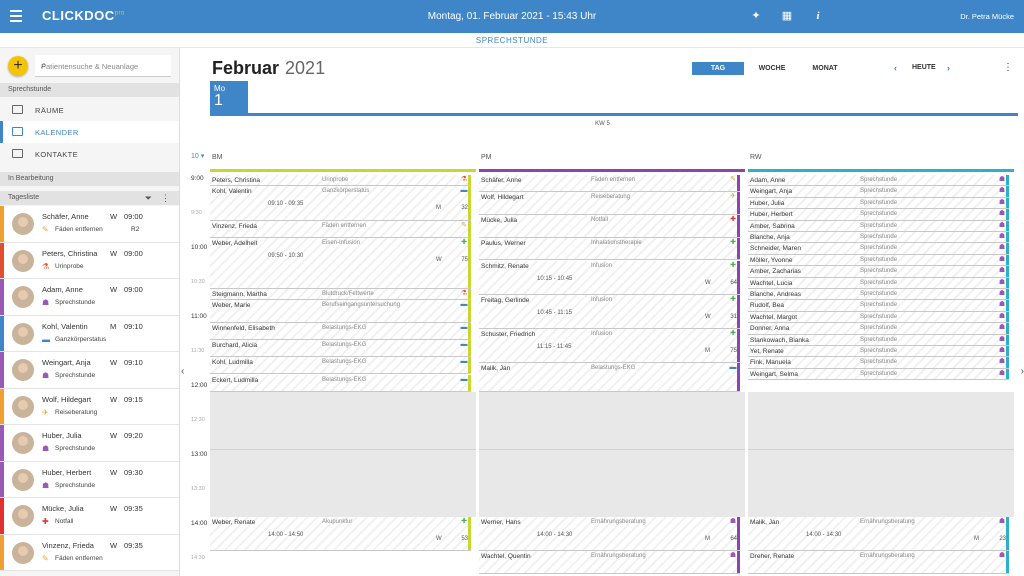  What do you see at coordinates (878, 283) in the screenshot?
I see `appointment: Wachtel, Lucia Sprechstunde ☗` at bounding box center [878, 283].